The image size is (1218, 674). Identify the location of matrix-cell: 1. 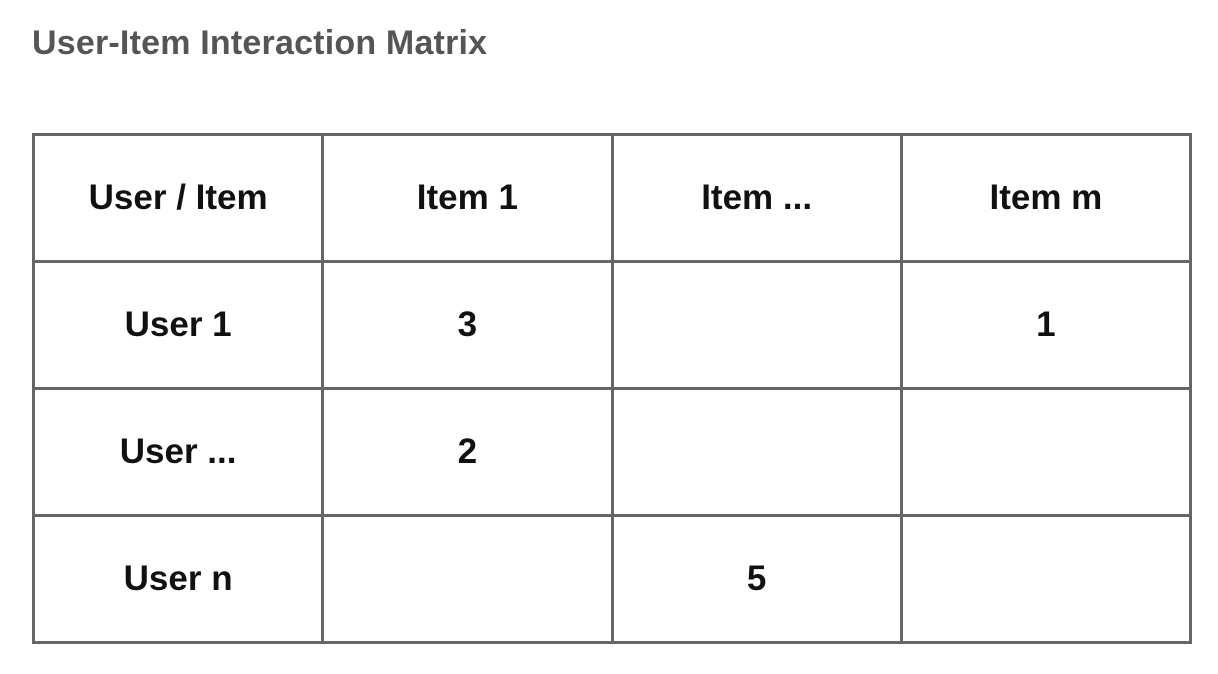
(1046, 325).